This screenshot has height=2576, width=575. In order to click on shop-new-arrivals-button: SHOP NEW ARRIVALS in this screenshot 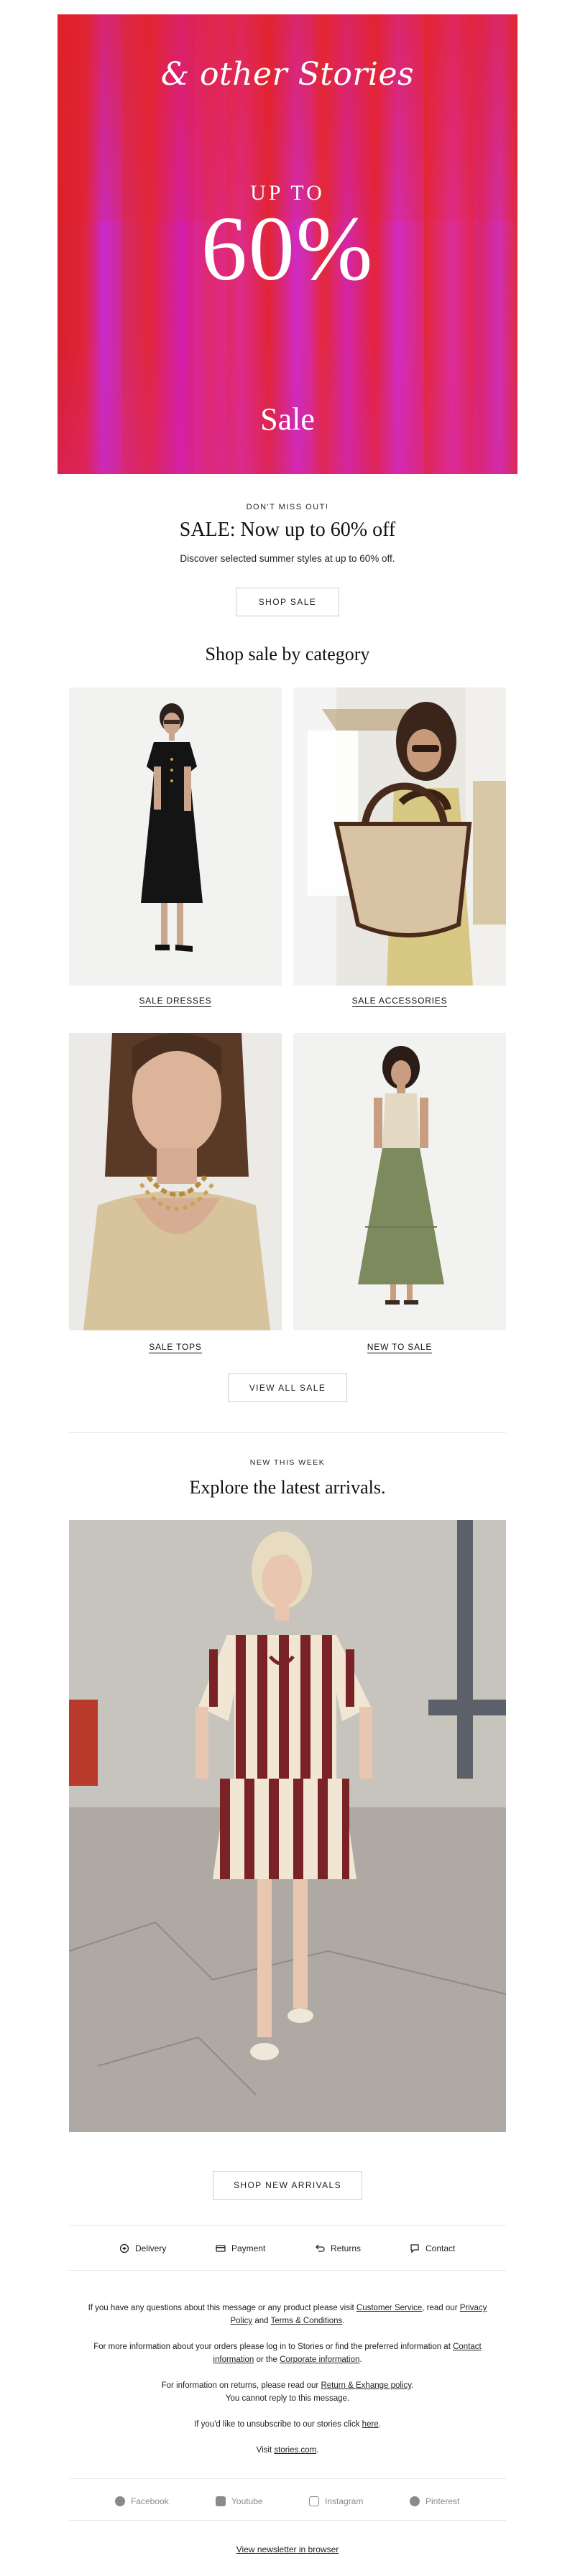, I will do `click(287, 2185)`.